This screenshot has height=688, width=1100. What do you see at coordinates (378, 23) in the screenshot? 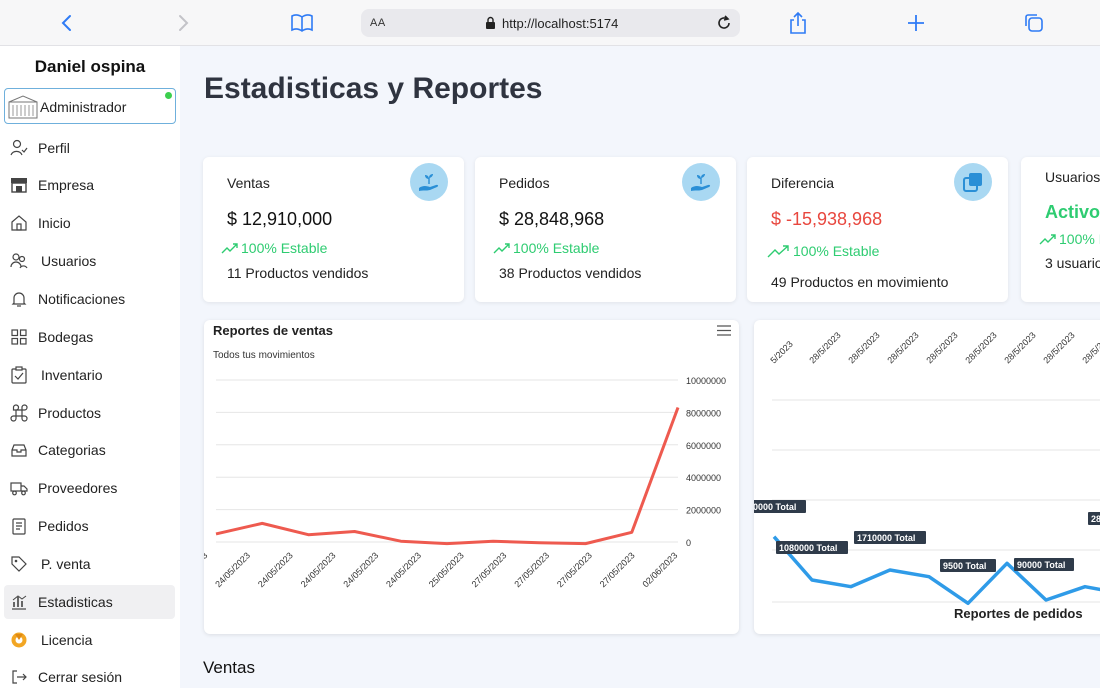
I see `text-size-button: AA` at bounding box center [378, 23].